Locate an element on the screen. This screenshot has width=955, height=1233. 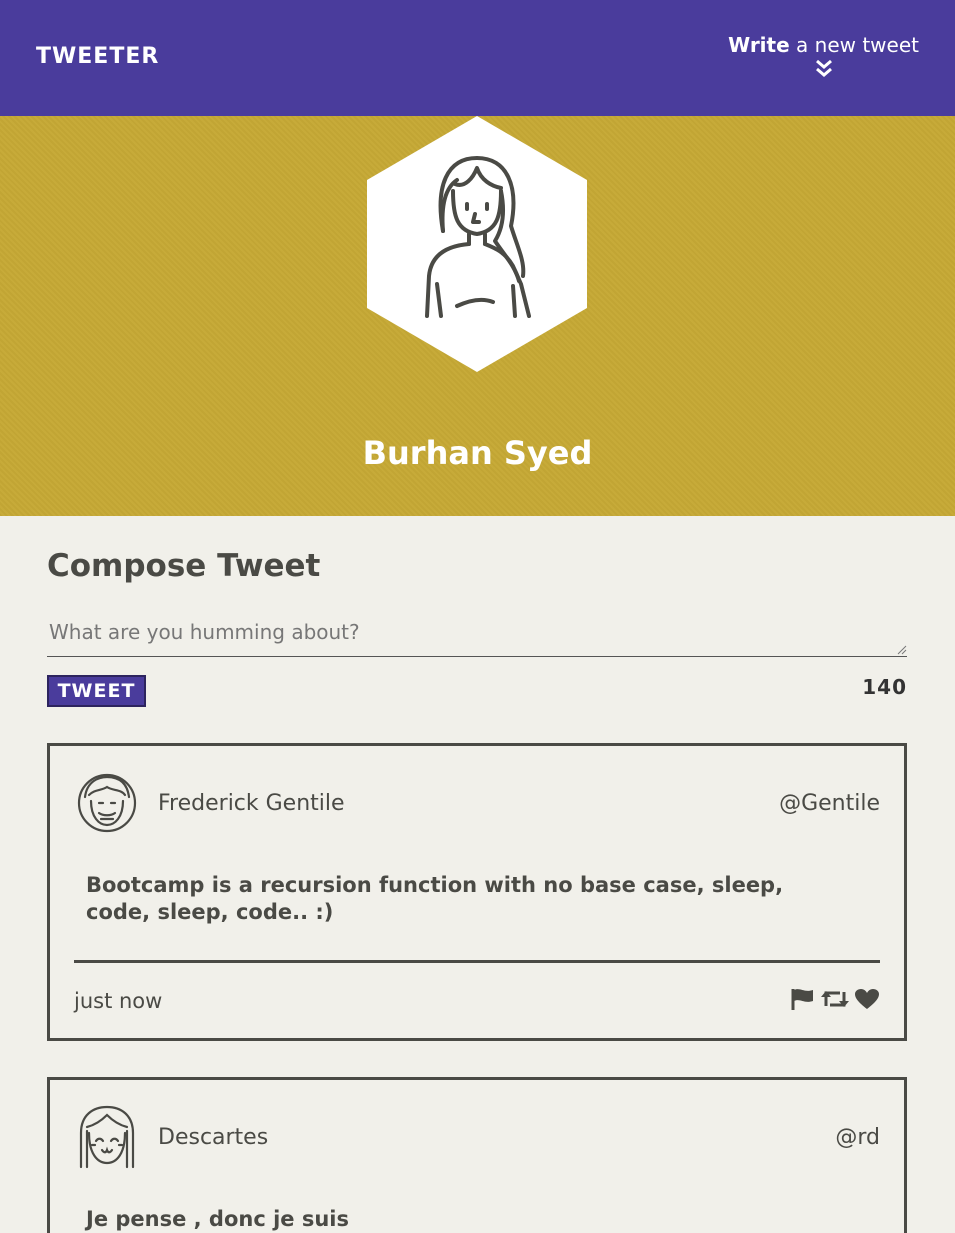
girl-avatar-icon is located at coordinates (107, 1137).